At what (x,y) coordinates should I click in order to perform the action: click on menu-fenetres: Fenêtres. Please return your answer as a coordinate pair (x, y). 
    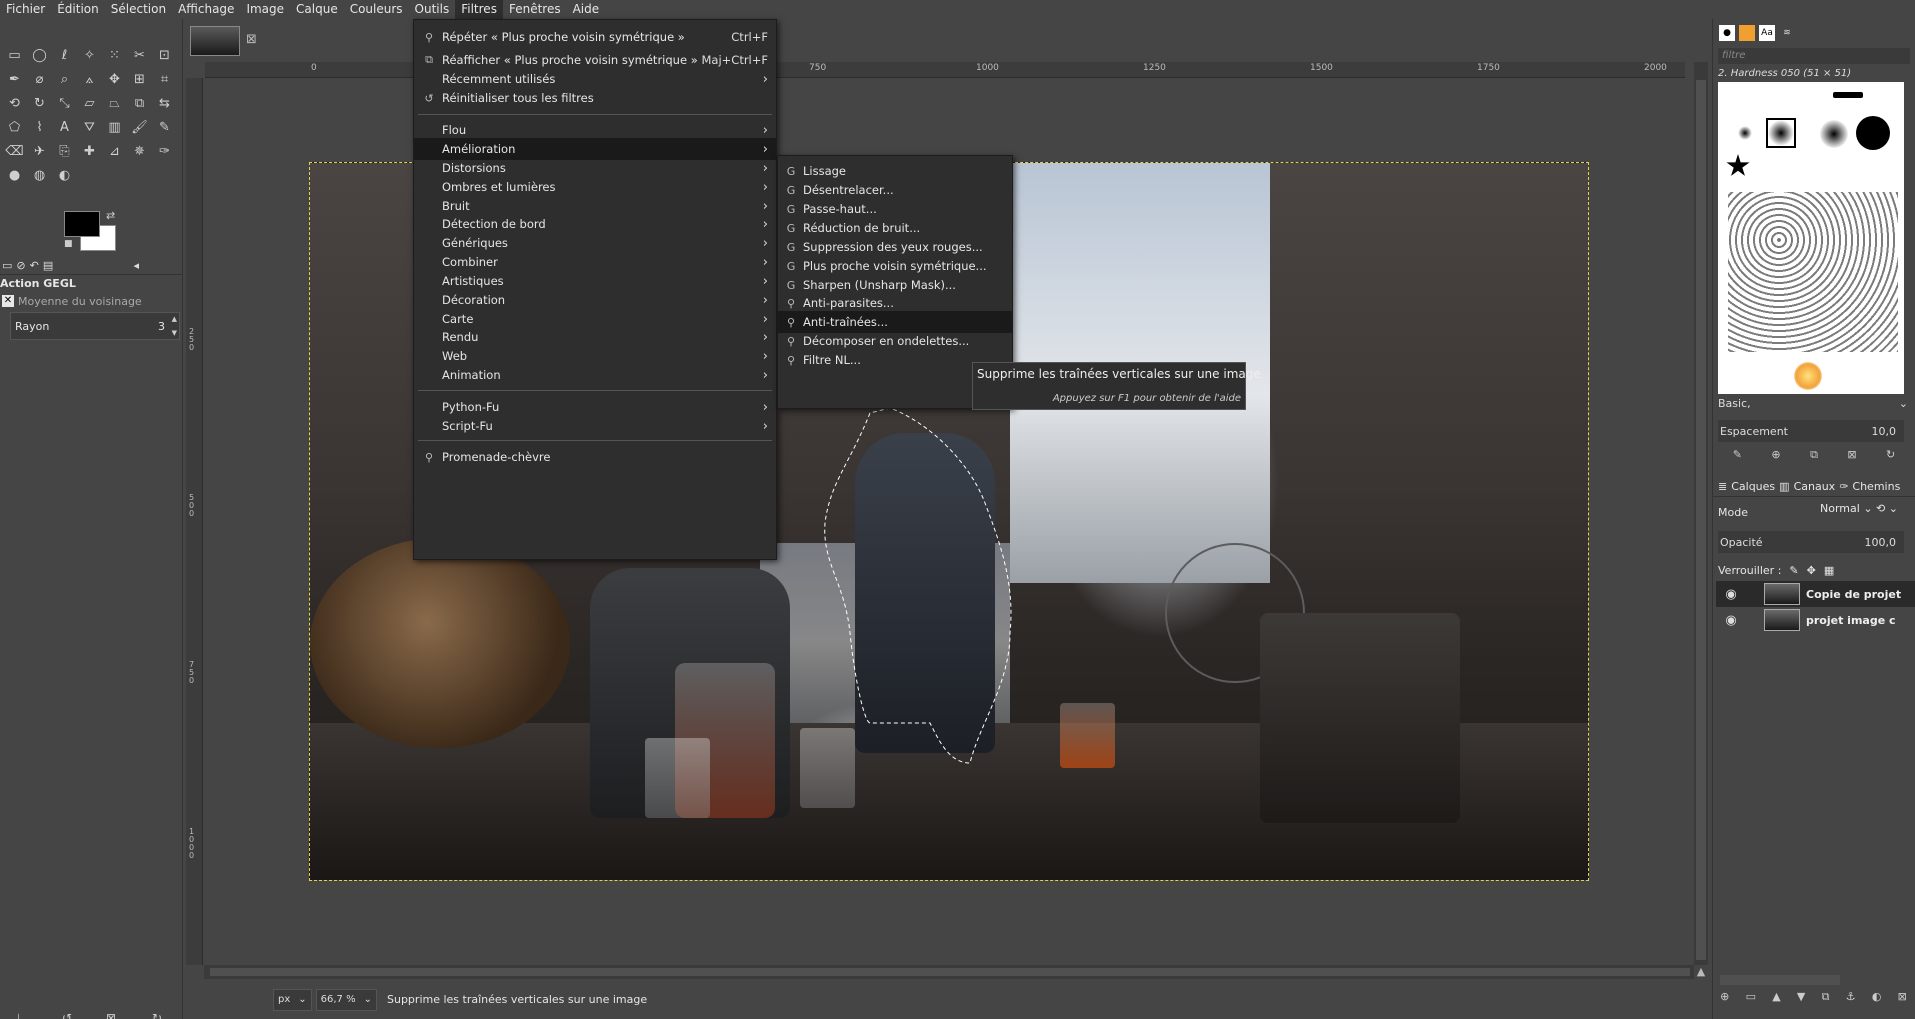
    Looking at the image, I should click on (535, 9).